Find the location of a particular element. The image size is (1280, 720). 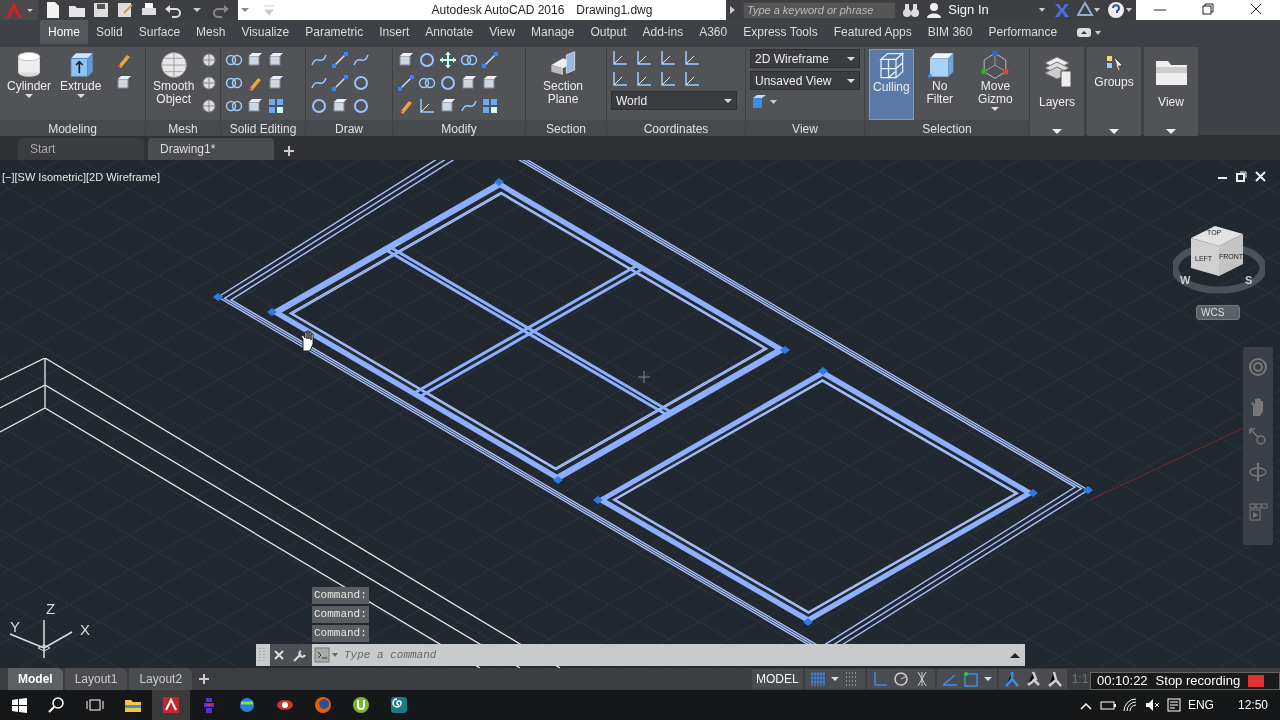

spiral-icon is located at coordinates (399, 705).